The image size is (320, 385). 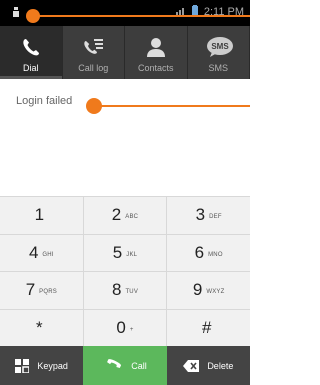 I want to click on call-button: Call, so click(x=125, y=365).